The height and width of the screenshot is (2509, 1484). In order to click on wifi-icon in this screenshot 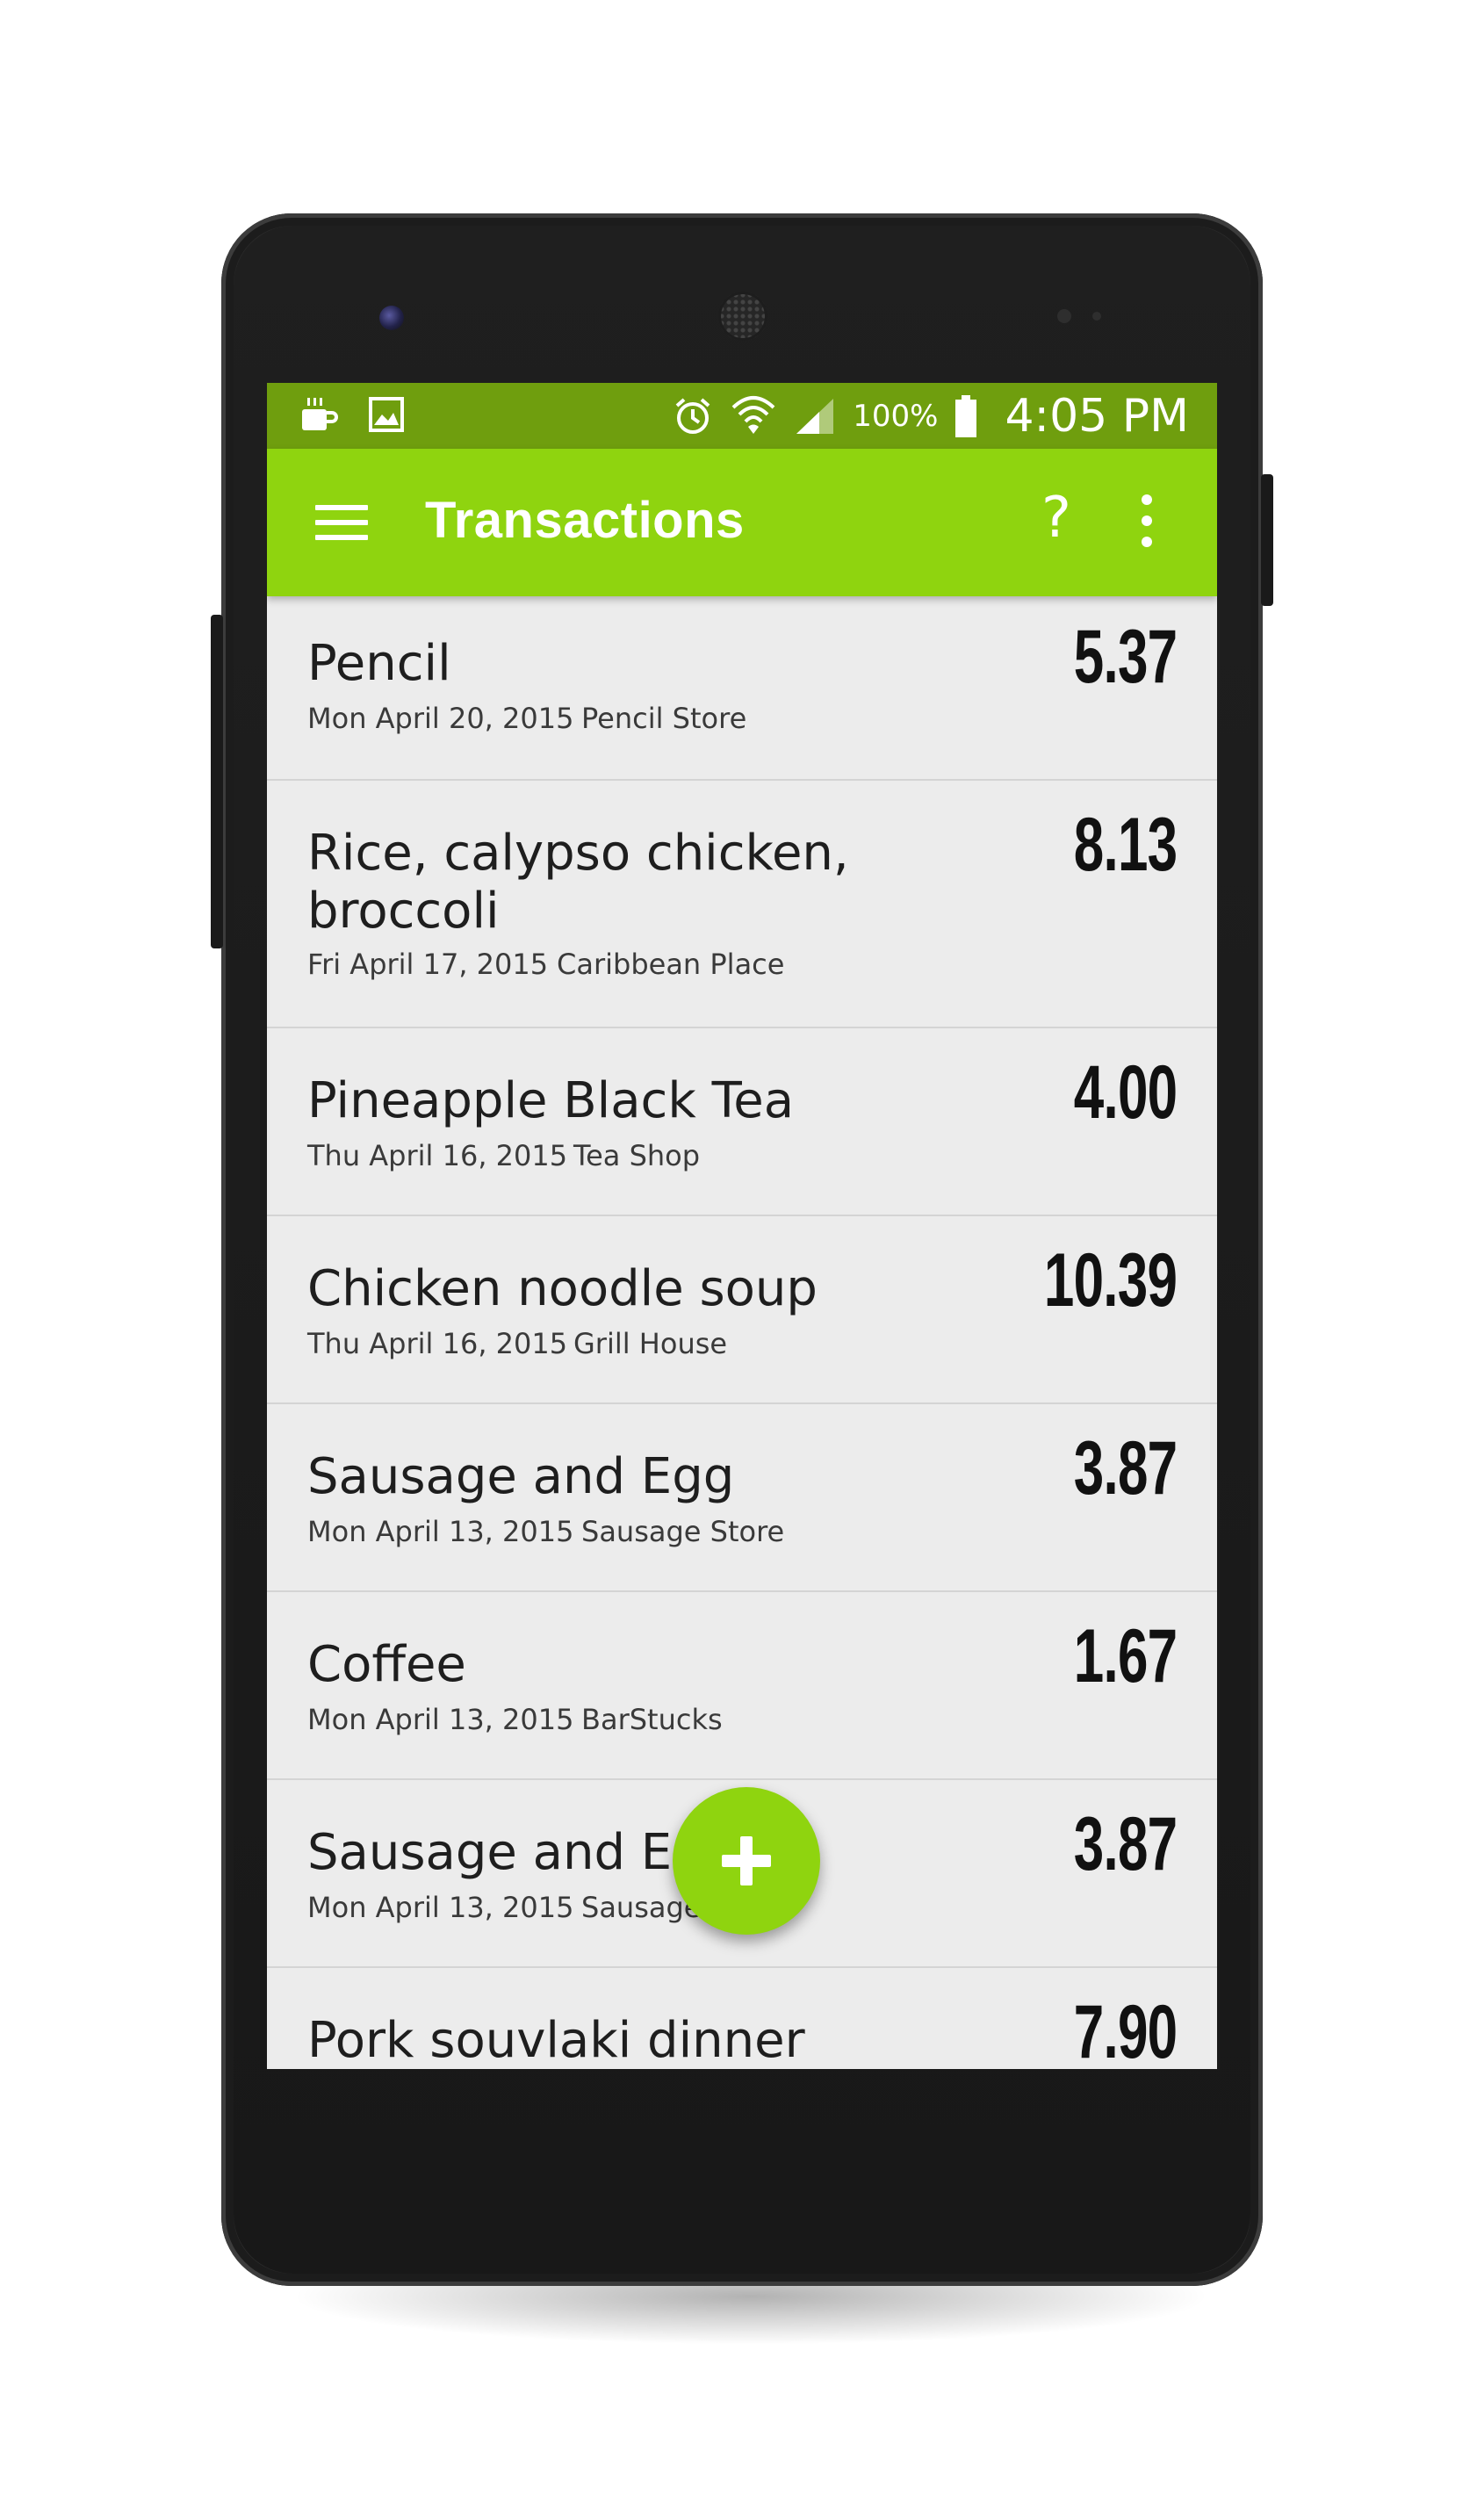, I will do `click(753, 414)`.